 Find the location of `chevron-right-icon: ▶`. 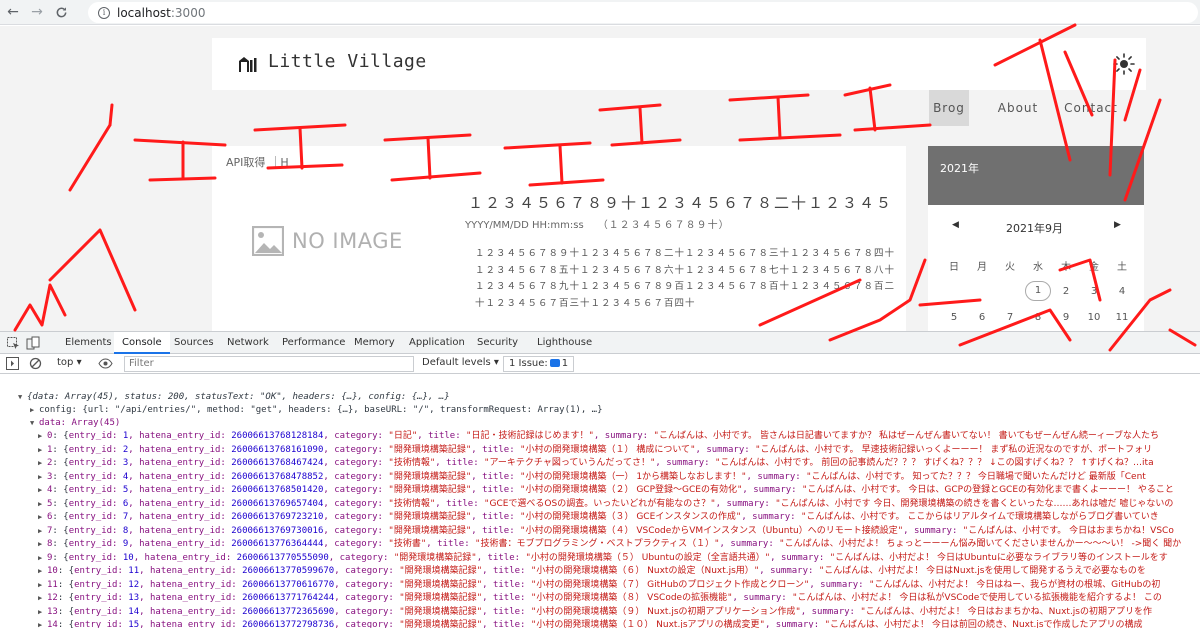

chevron-right-icon: ▶ is located at coordinates (1117, 225).